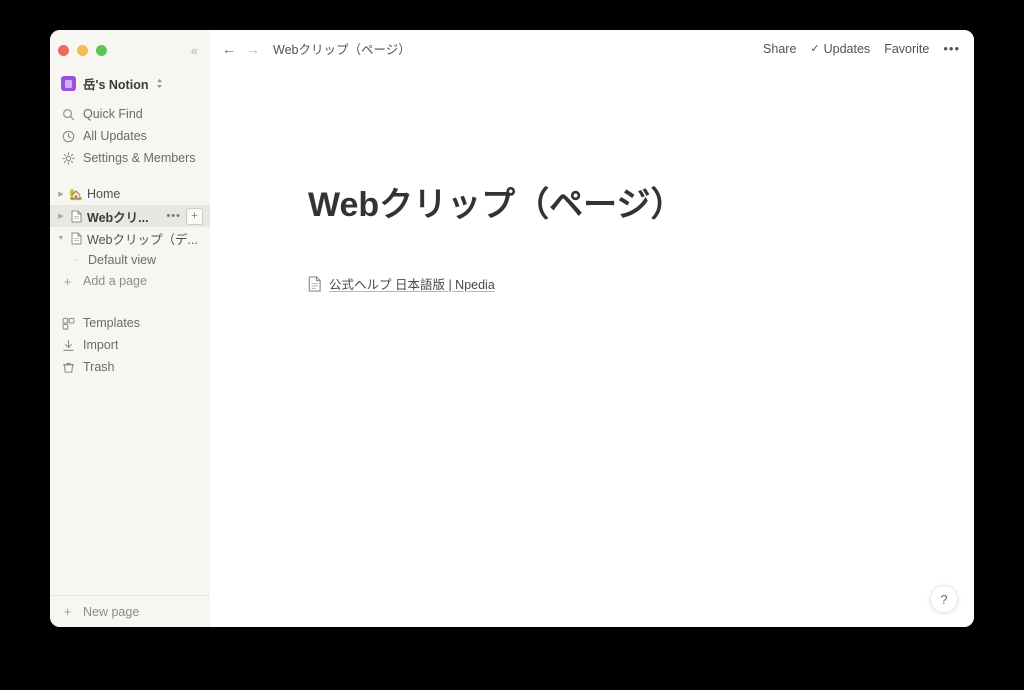 This screenshot has height=690, width=1024. I want to click on templates-icon, so click(68, 323).